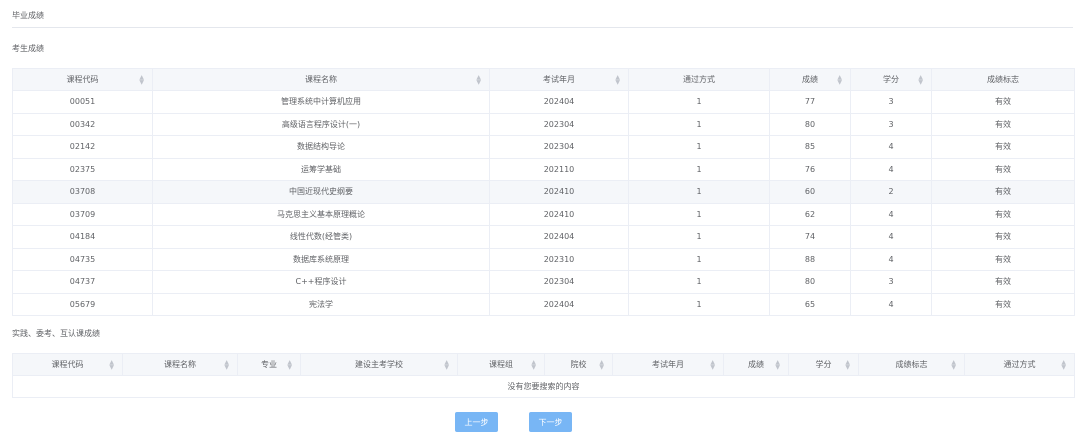 This screenshot has height=445, width=1080. What do you see at coordinates (82, 192) in the screenshot?
I see `table-cell: 03708` at bounding box center [82, 192].